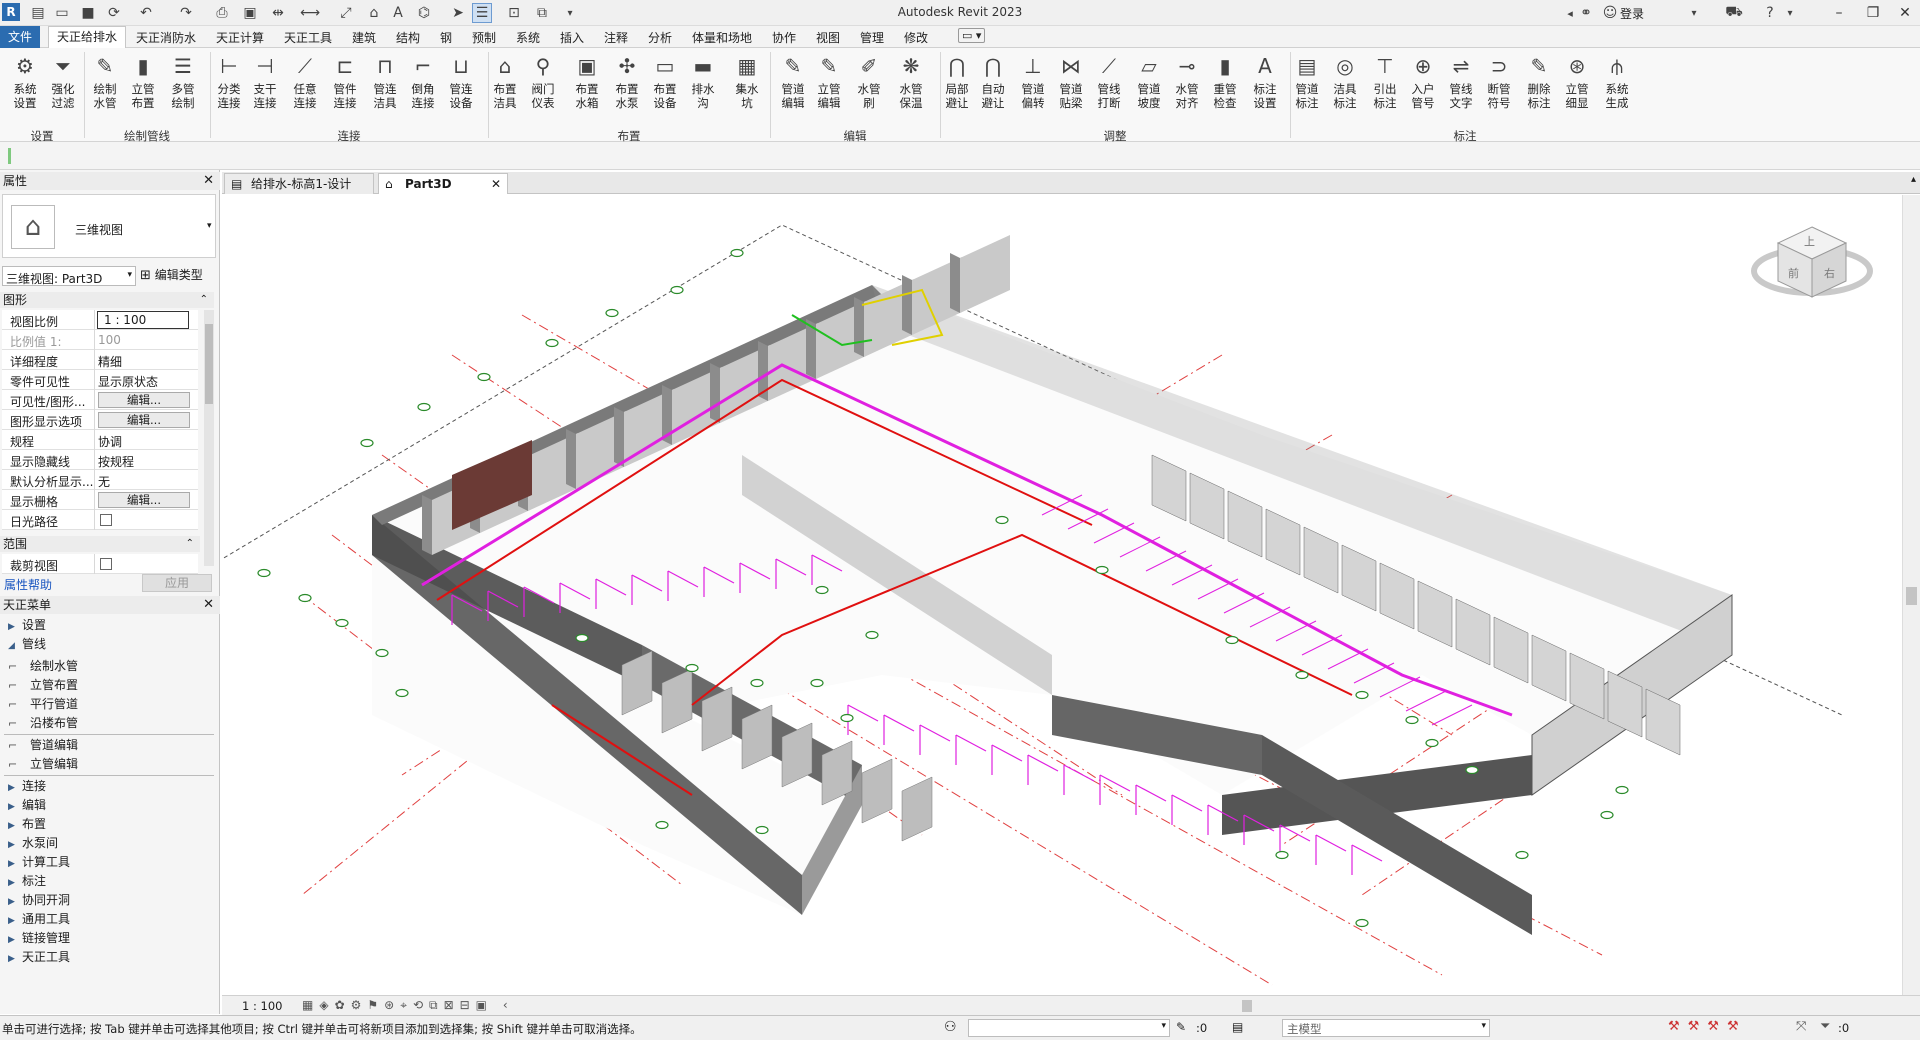 Image resolution: width=1920 pixels, height=1040 pixels. Describe the element at coordinates (1385, 81) in the screenshot. I see `ribbon-button: ⊤ 引出 标注` at that location.